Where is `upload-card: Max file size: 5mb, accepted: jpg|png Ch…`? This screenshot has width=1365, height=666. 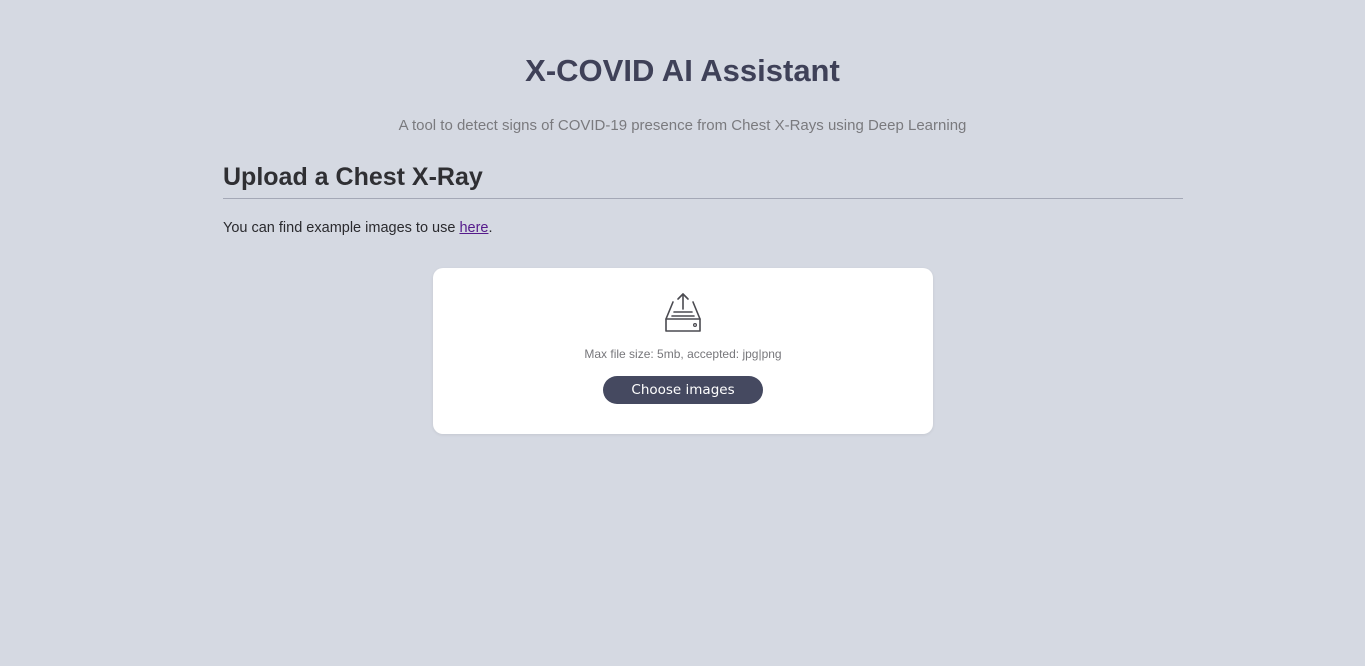
upload-card: Max file size: 5mb, accepted: jpg|png Ch… is located at coordinates (683, 351).